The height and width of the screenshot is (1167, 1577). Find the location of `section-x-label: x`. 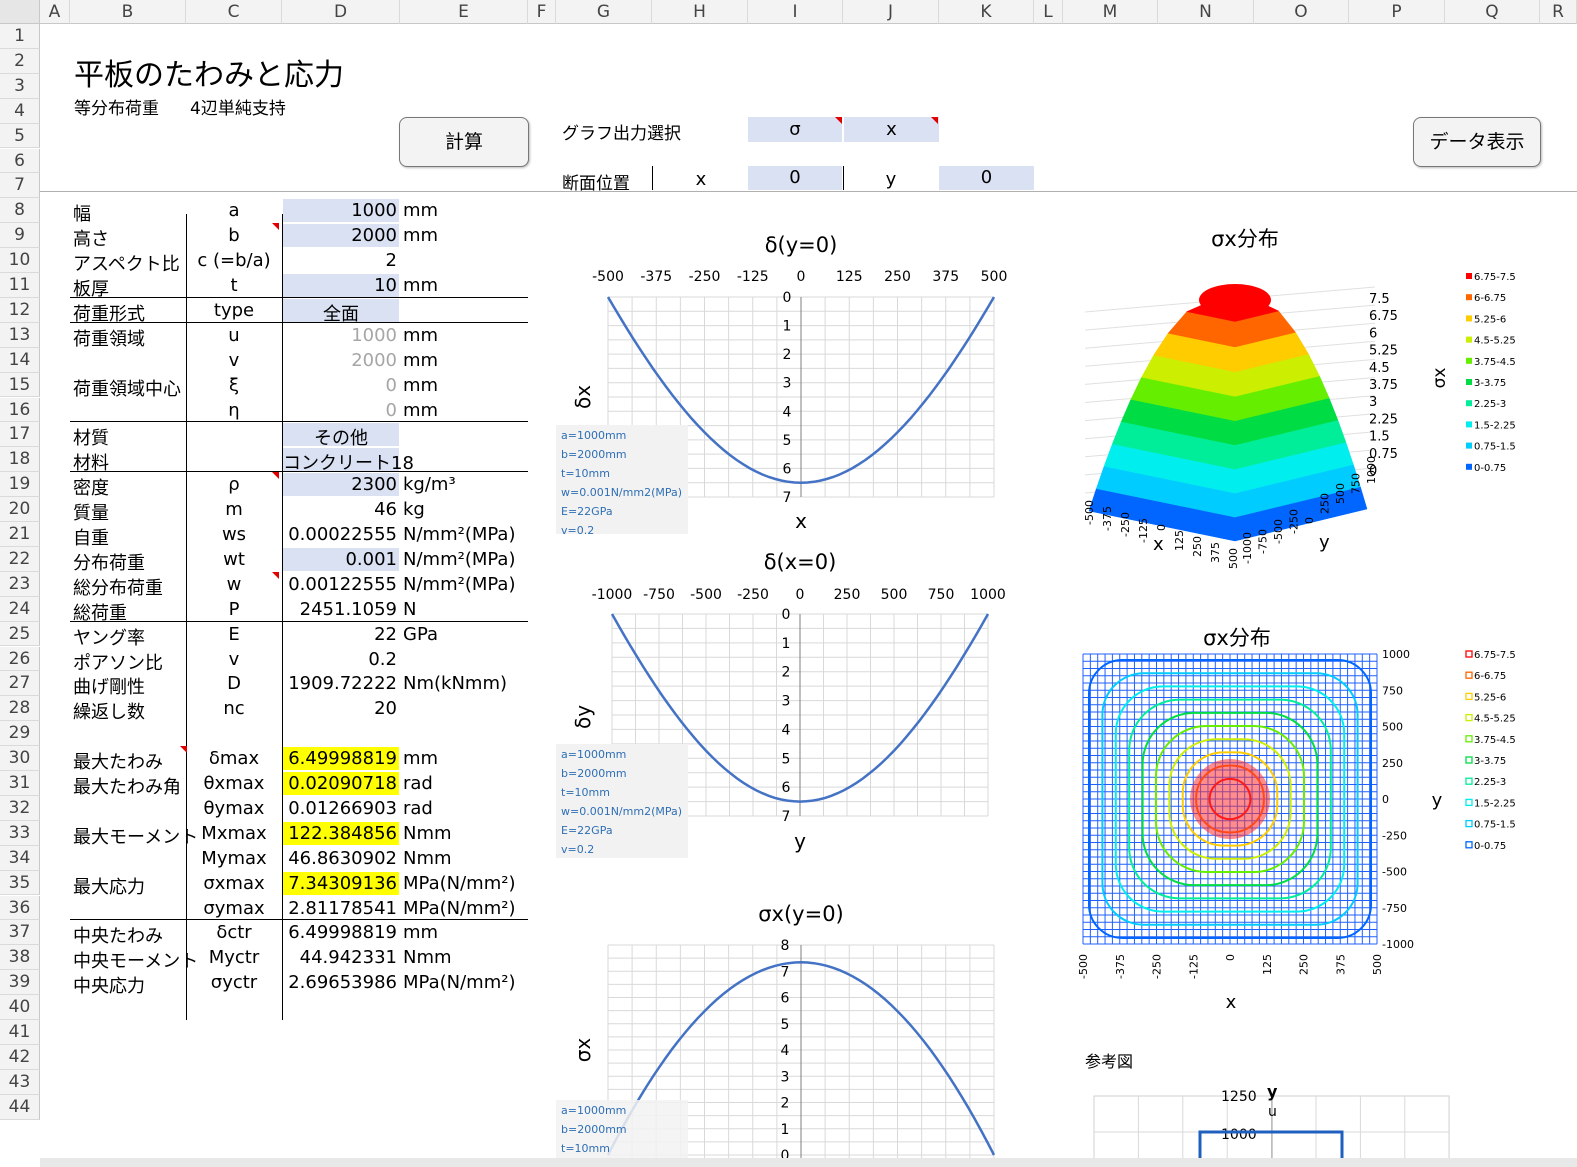

section-x-label: x is located at coordinates (701, 179).